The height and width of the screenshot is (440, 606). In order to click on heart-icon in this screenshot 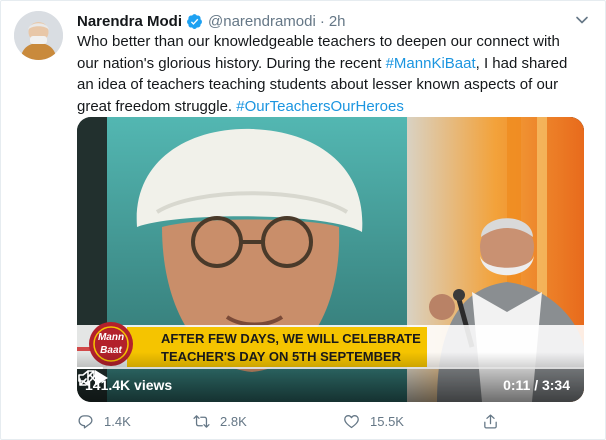, I will do `click(351, 422)`.